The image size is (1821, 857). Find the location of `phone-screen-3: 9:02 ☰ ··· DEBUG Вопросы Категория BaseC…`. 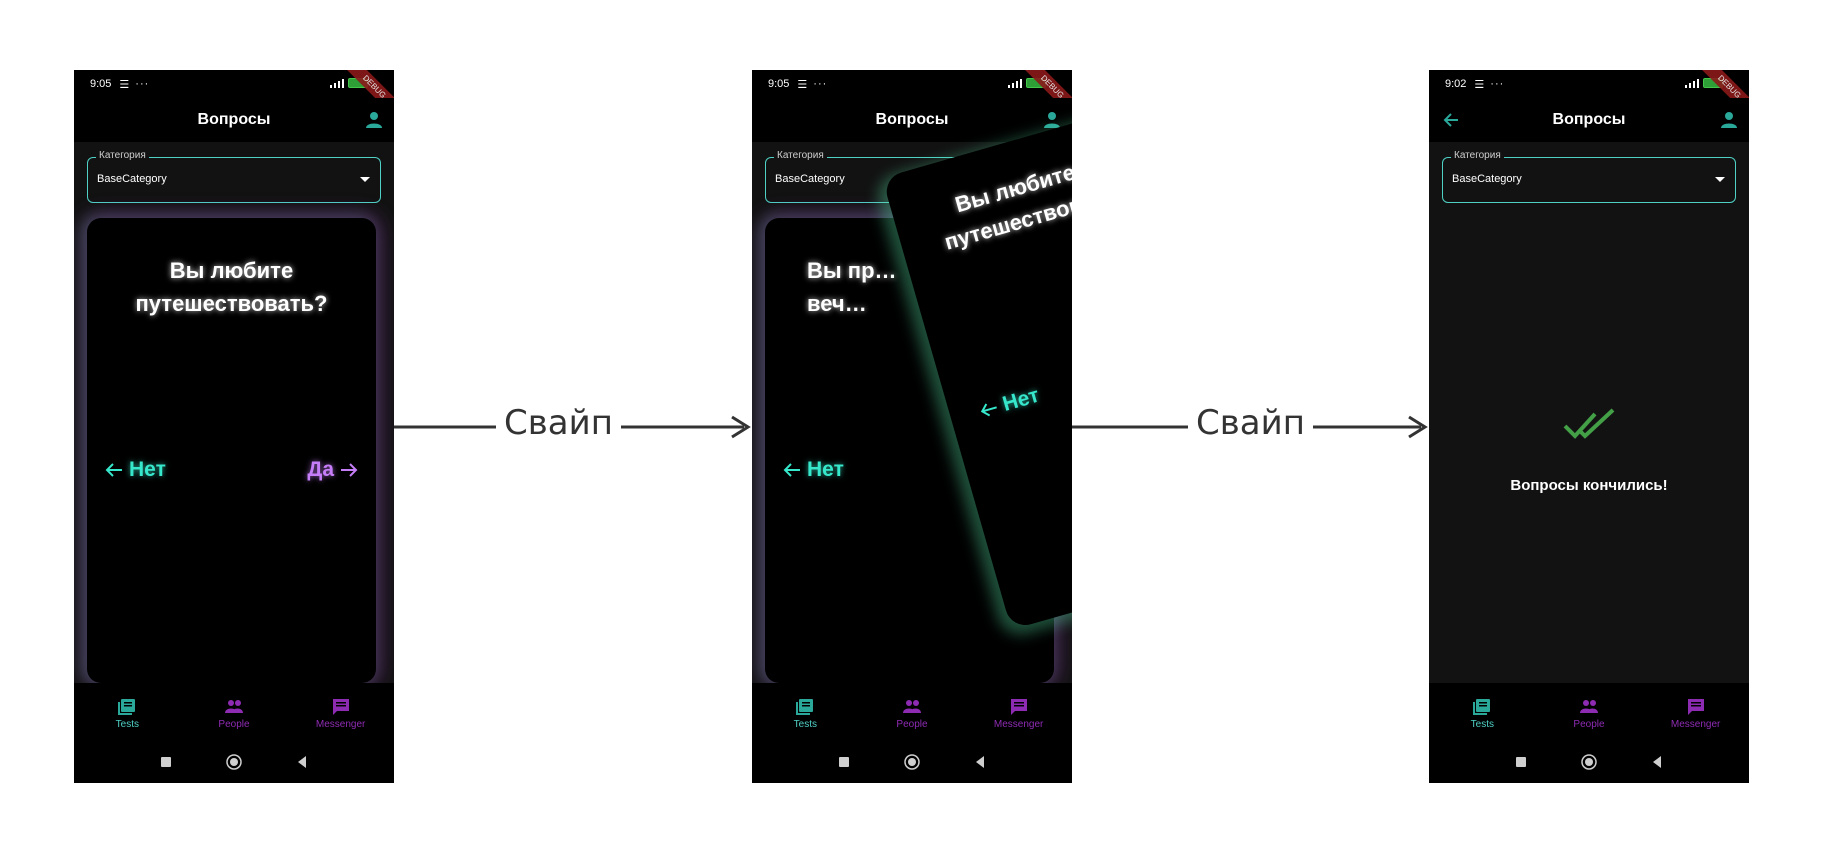

phone-screen-3: 9:02 ☰ ··· DEBUG Вопросы Категория BaseC… is located at coordinates (1589, 426).